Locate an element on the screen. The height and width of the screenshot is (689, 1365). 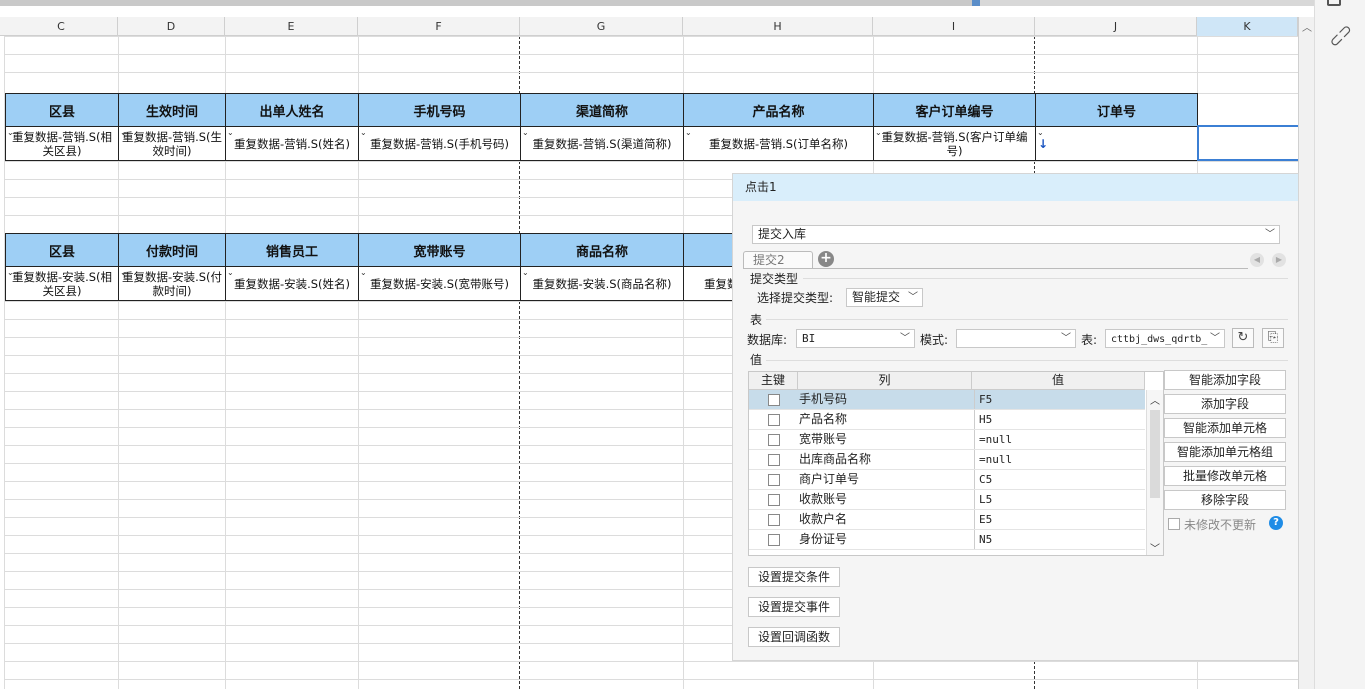
t1-cell-district: ⌄ 重复数据-营销.S(相关区县) is located at coordinates (62, 143).